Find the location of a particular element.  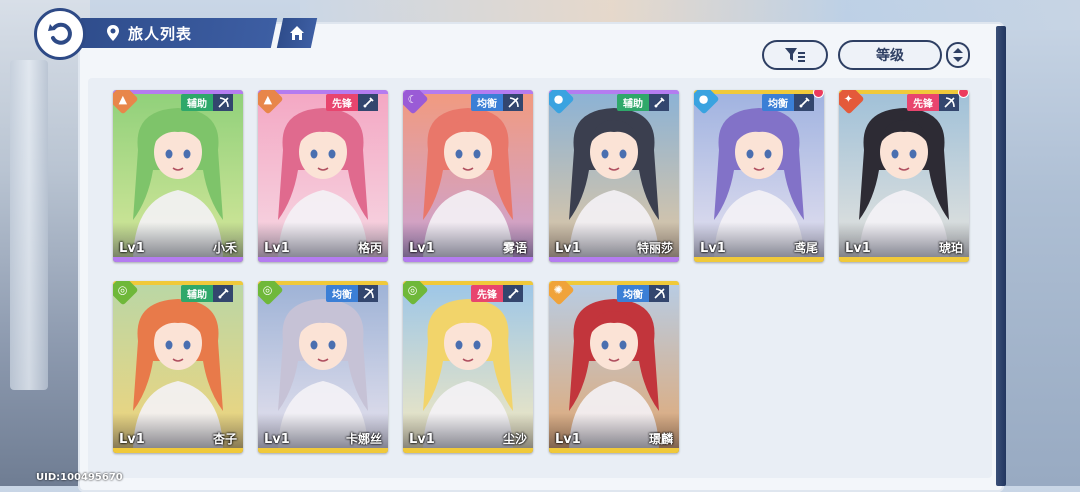

character-card: ◎ 辅助 Lv1 杏子 is located at coordinates (178, 367).